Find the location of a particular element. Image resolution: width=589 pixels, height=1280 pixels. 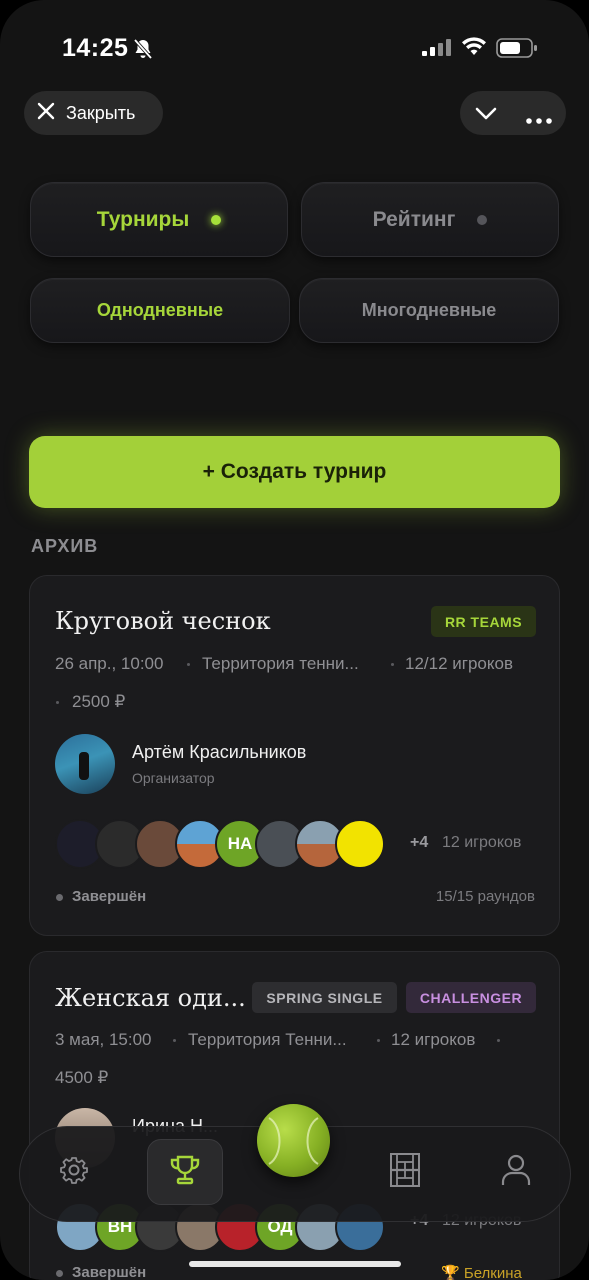

tournament-badge: SPRING SINGLE is located at coordinates (324, 997).